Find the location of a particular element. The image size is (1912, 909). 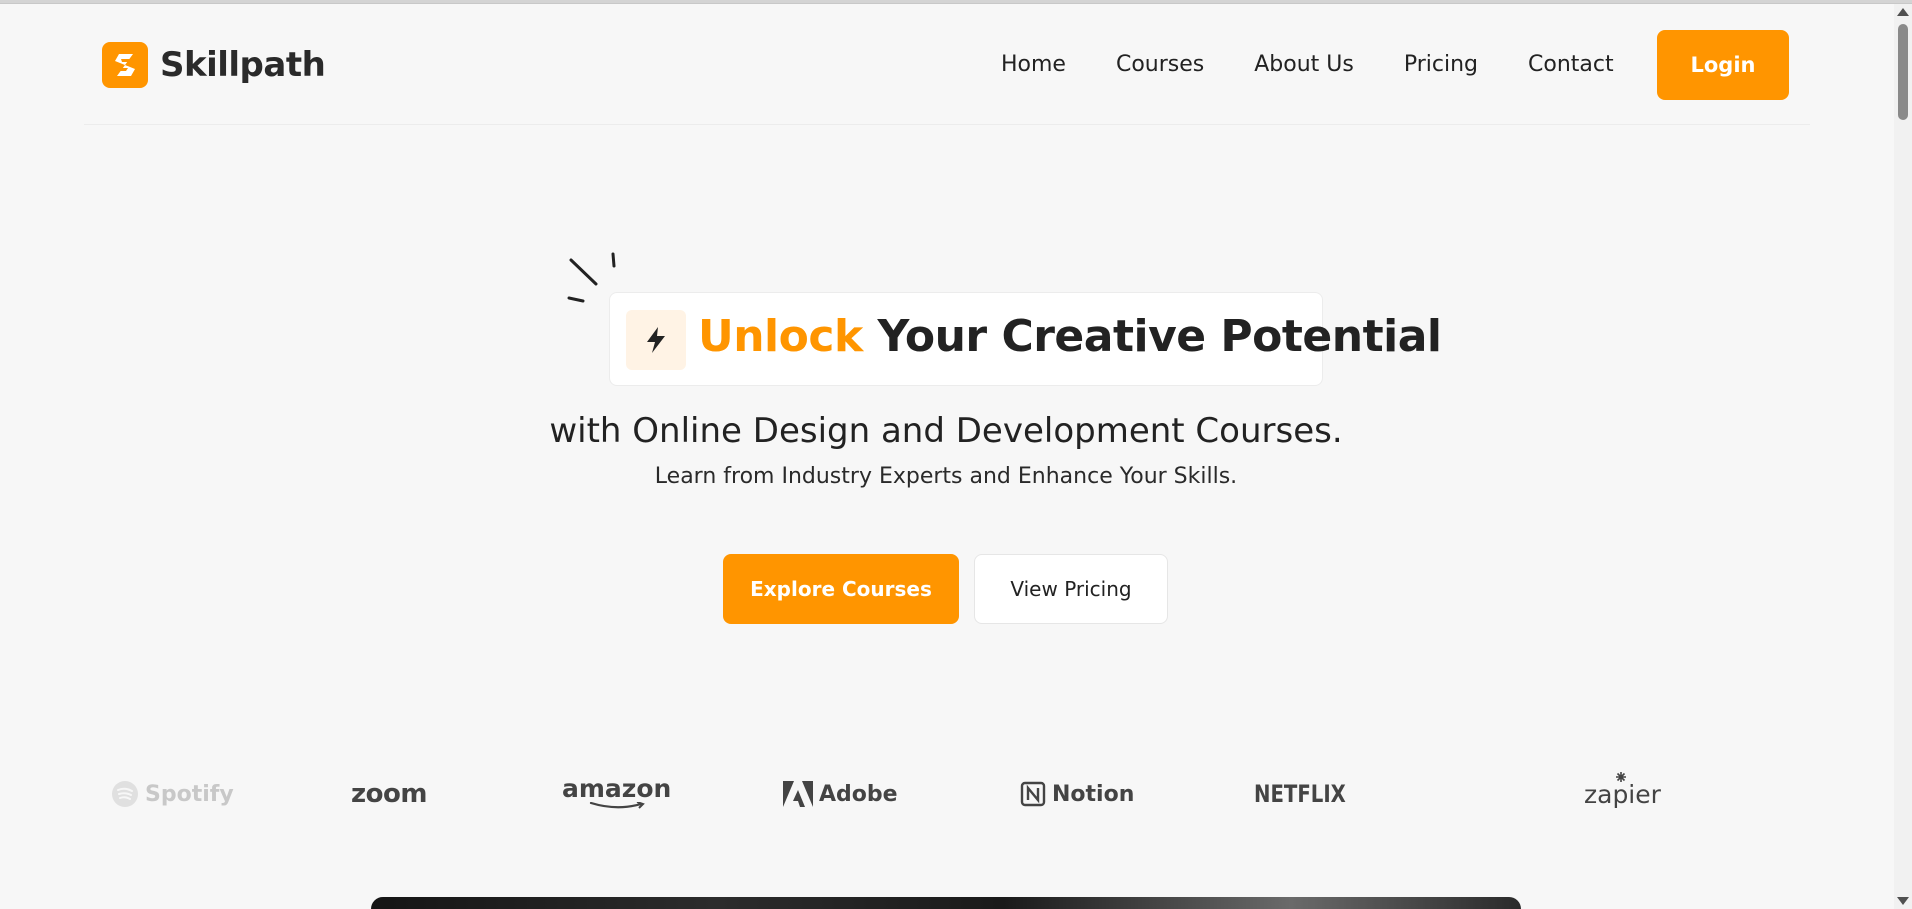

scroll-thumb is located at coordinates (1903, 72).